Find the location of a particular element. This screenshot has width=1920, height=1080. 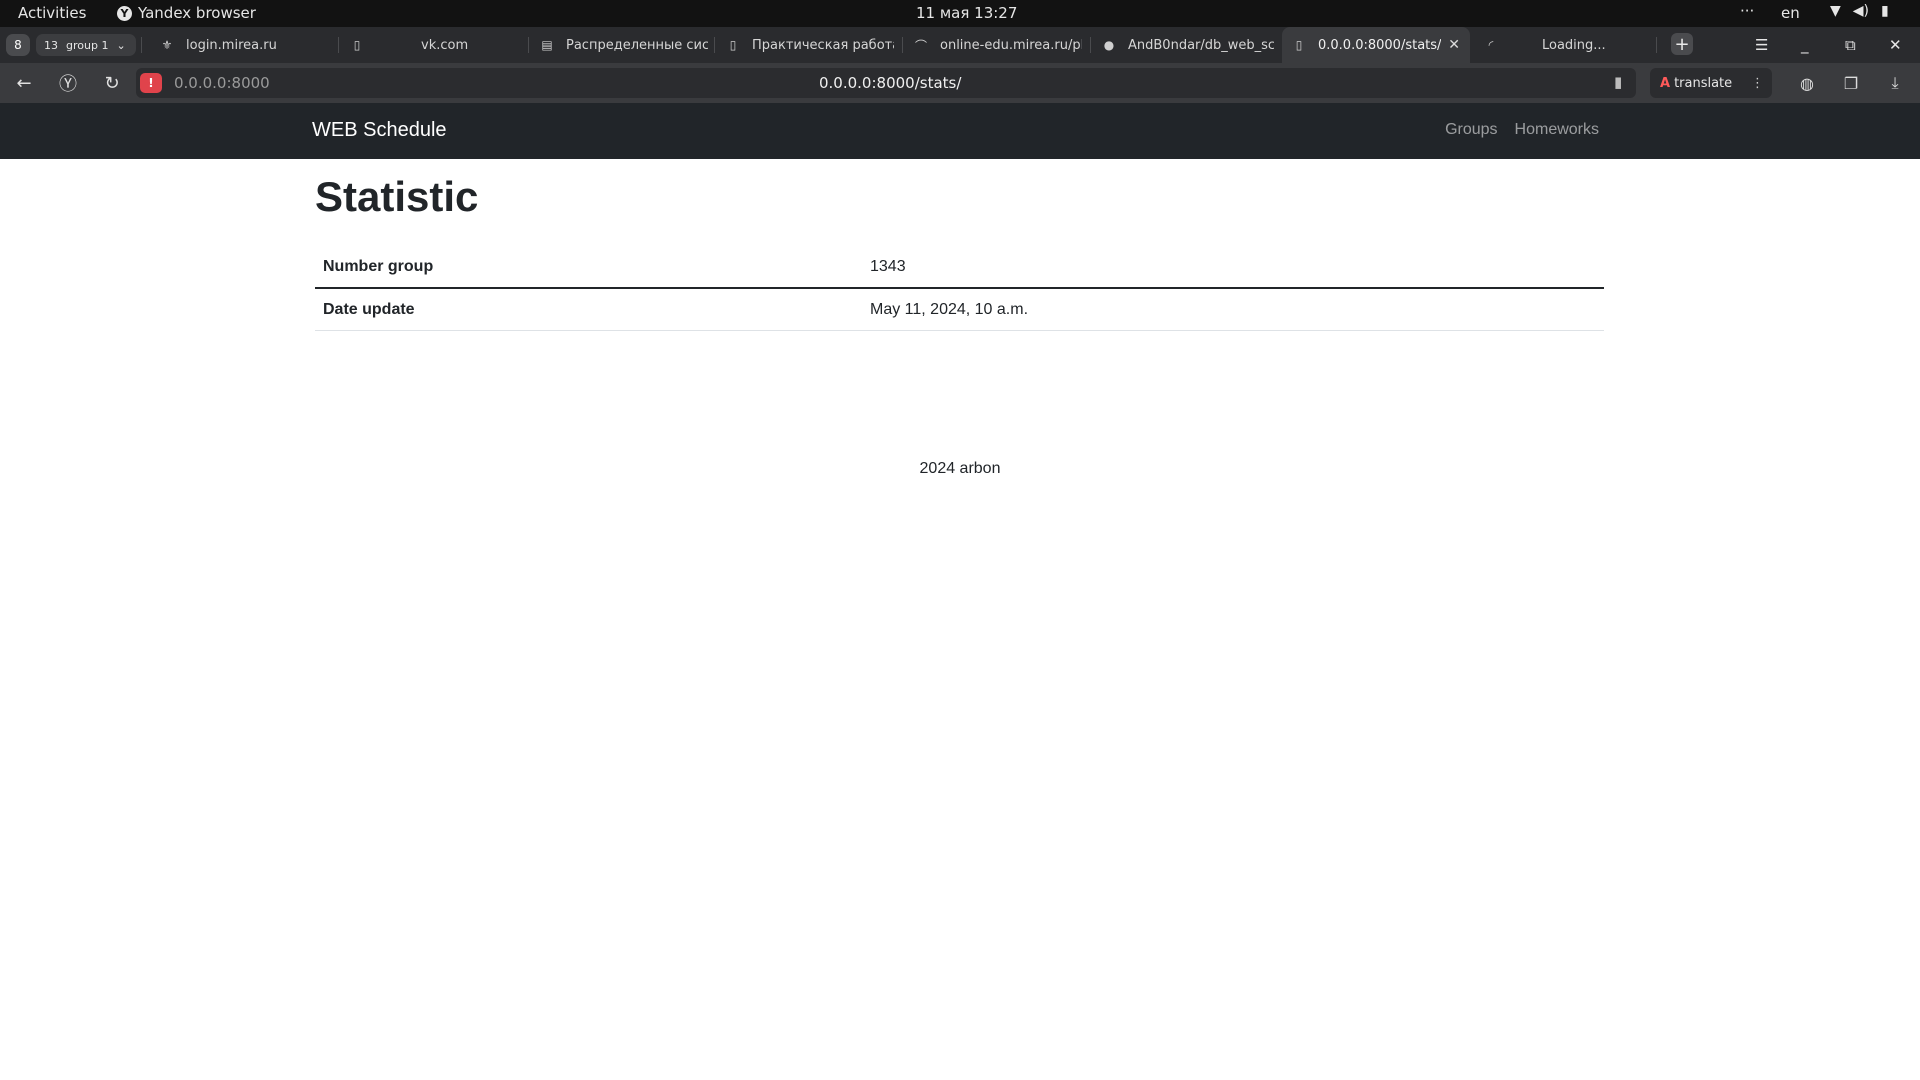

tab-group-count: 13 is located at coordinates (51, 45).